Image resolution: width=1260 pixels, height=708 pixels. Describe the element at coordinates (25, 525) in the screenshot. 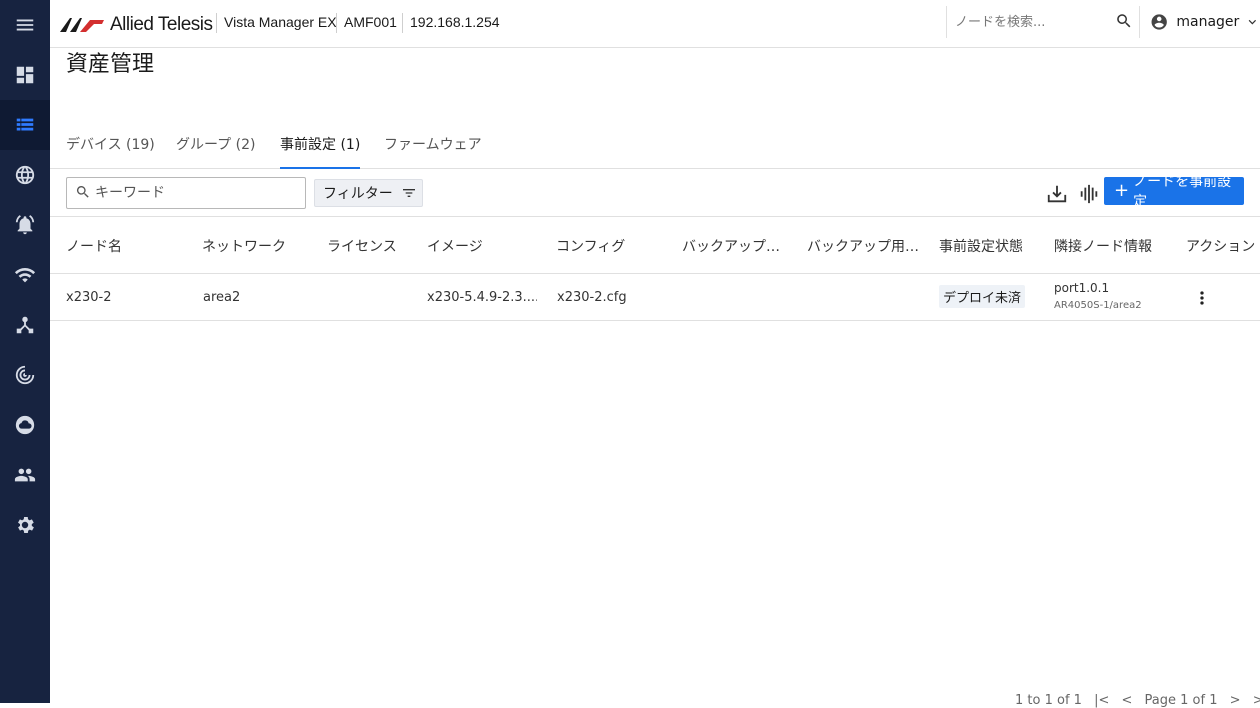

I see `settings-gear-icon` at that location.